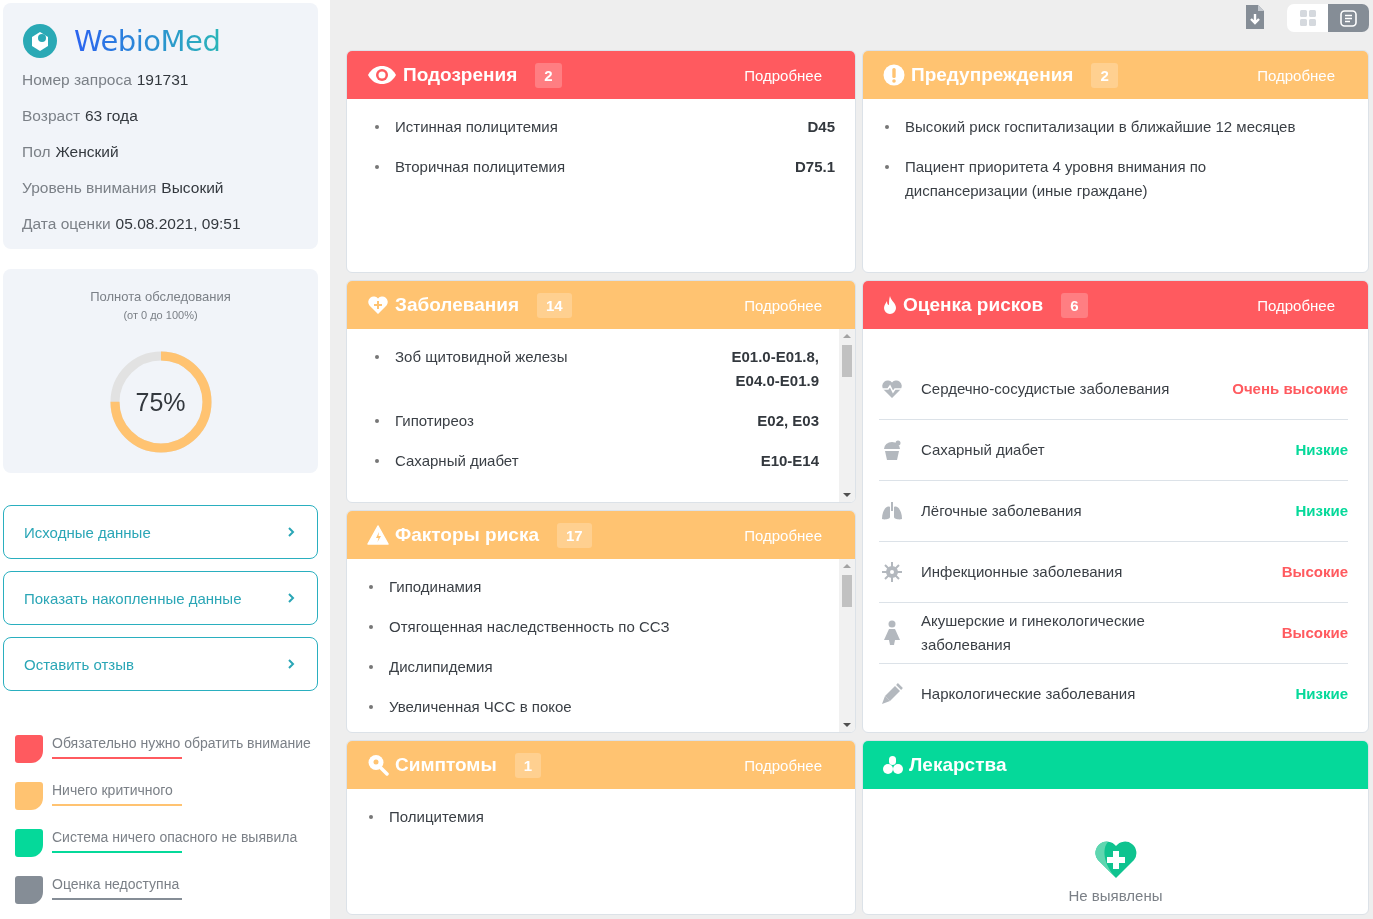 The width and height of the screenshot is (1373, 919). I want to click on warning-icon, so click(378, 535).